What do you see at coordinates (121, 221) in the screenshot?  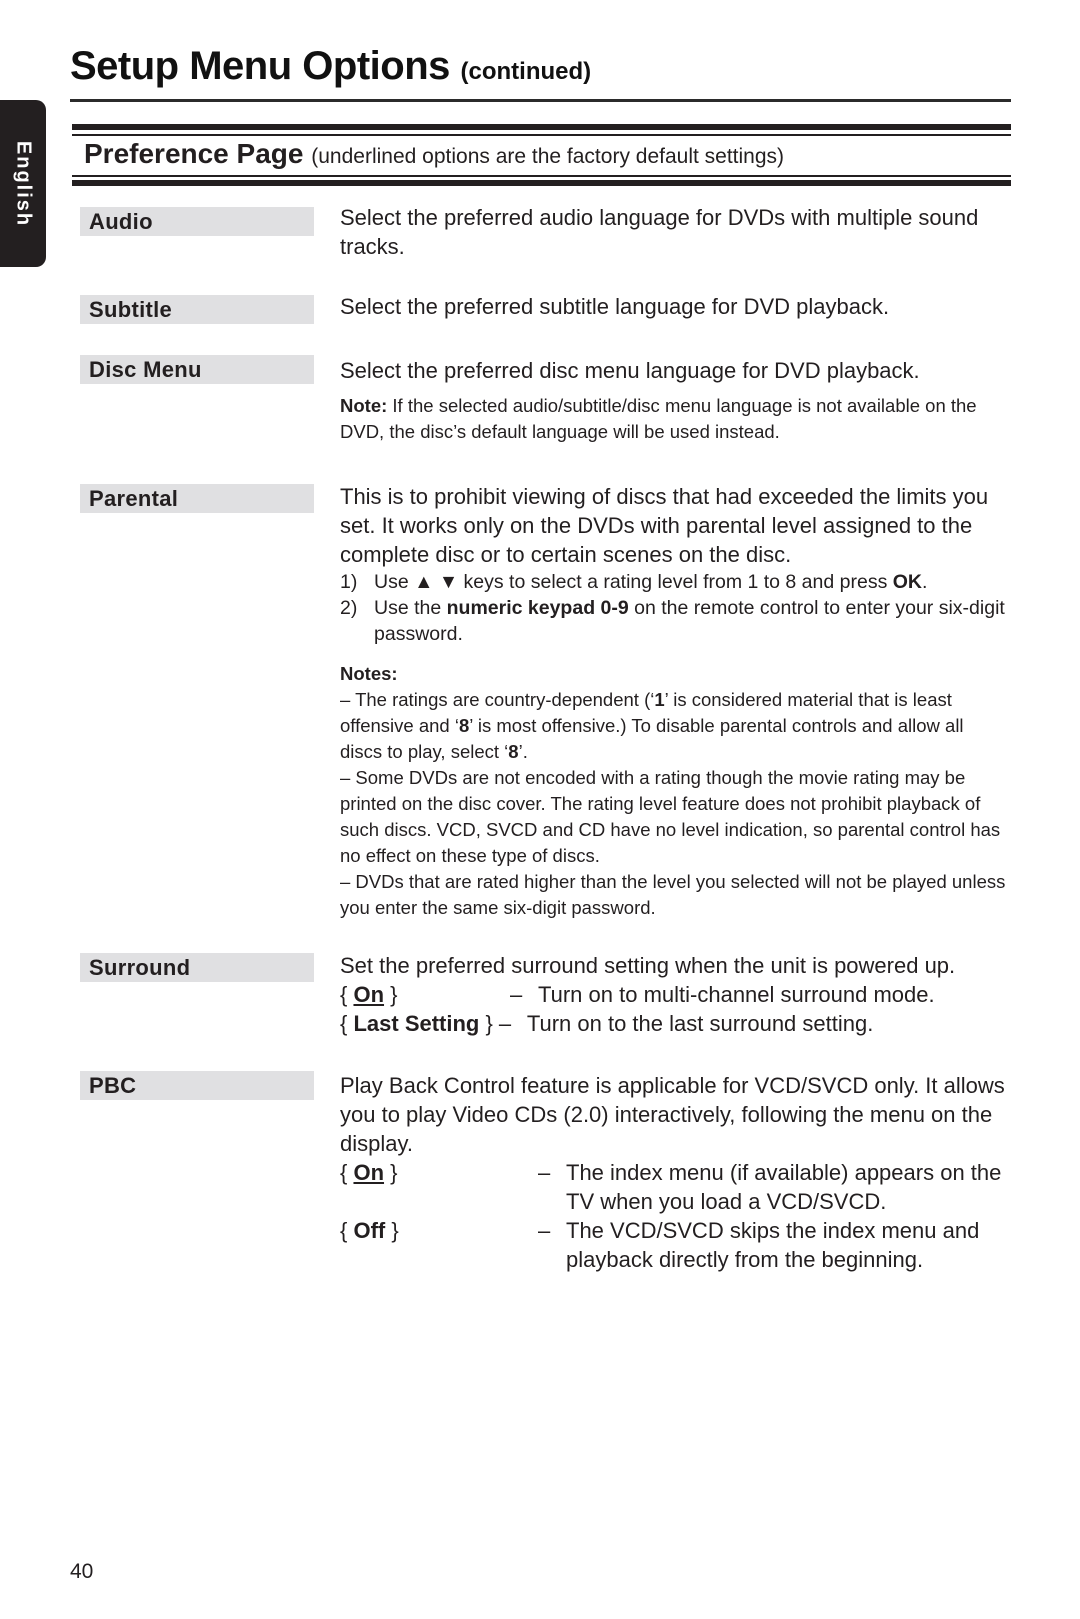 I see `option-label-text: Audio` at bounding box center [121, 221].